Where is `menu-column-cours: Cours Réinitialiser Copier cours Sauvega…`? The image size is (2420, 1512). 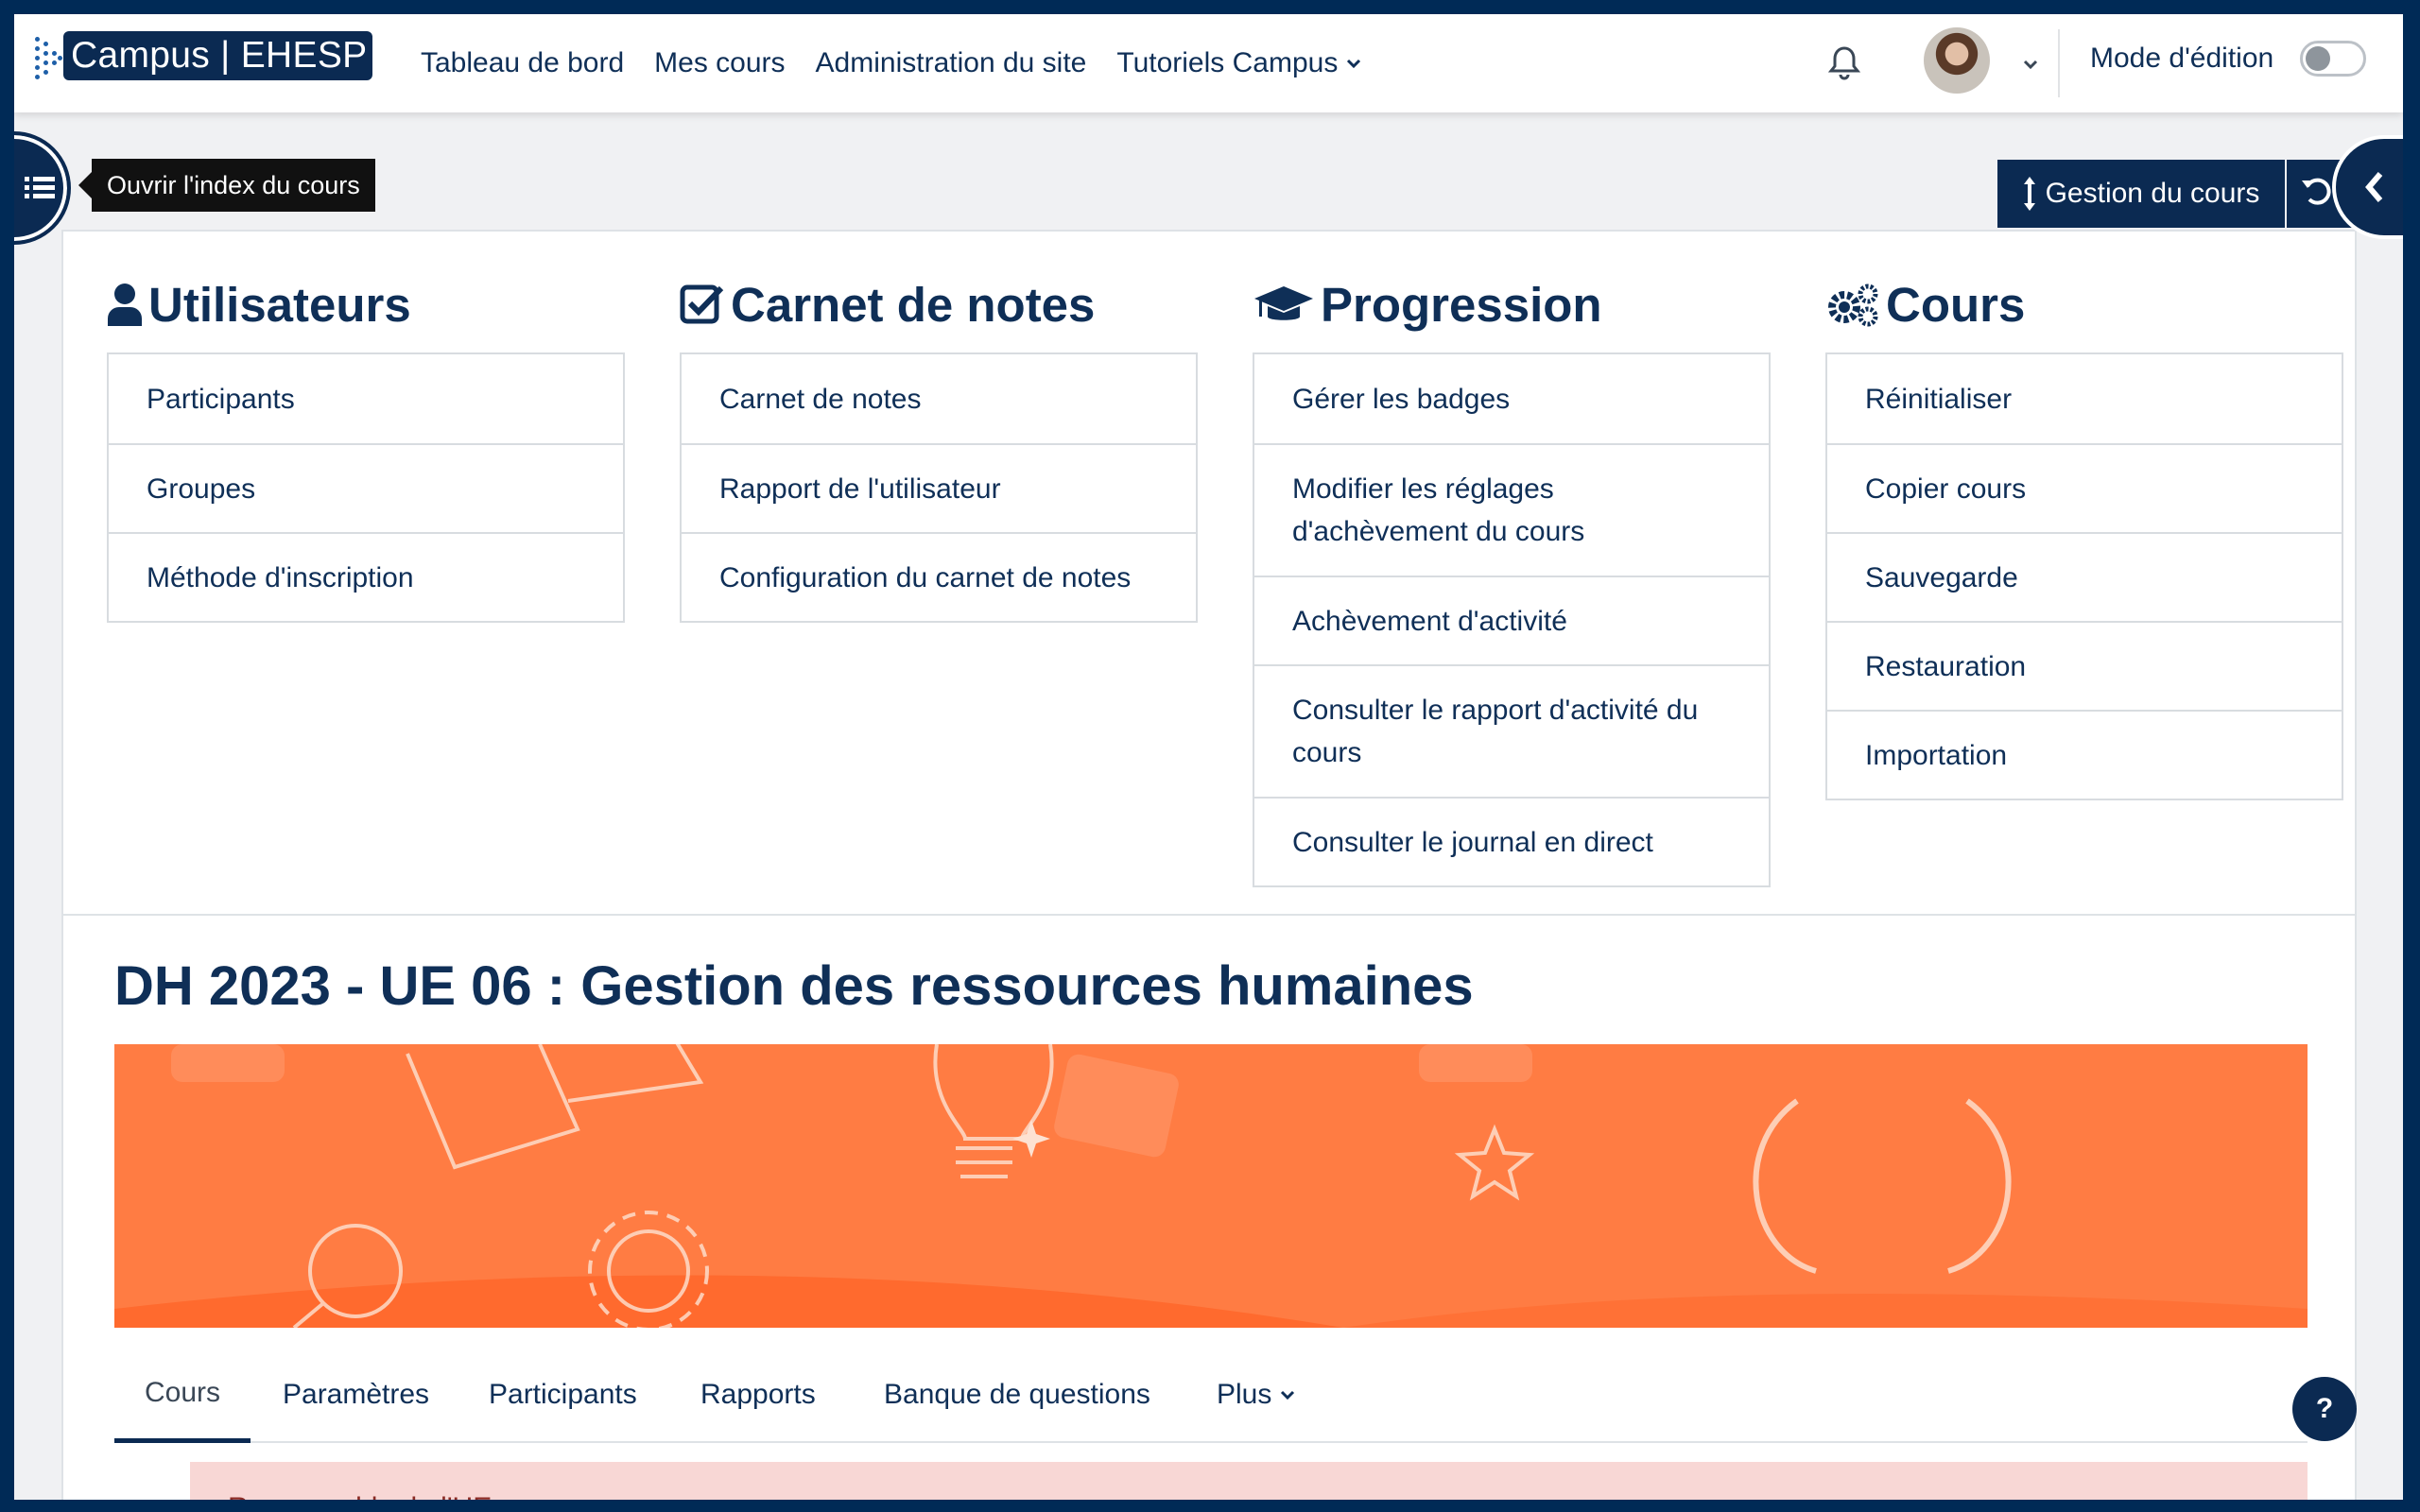
menu-column-cours: Cours Réinitialiser Copier cours Sauvega… is located at coordinates (2084, 537).